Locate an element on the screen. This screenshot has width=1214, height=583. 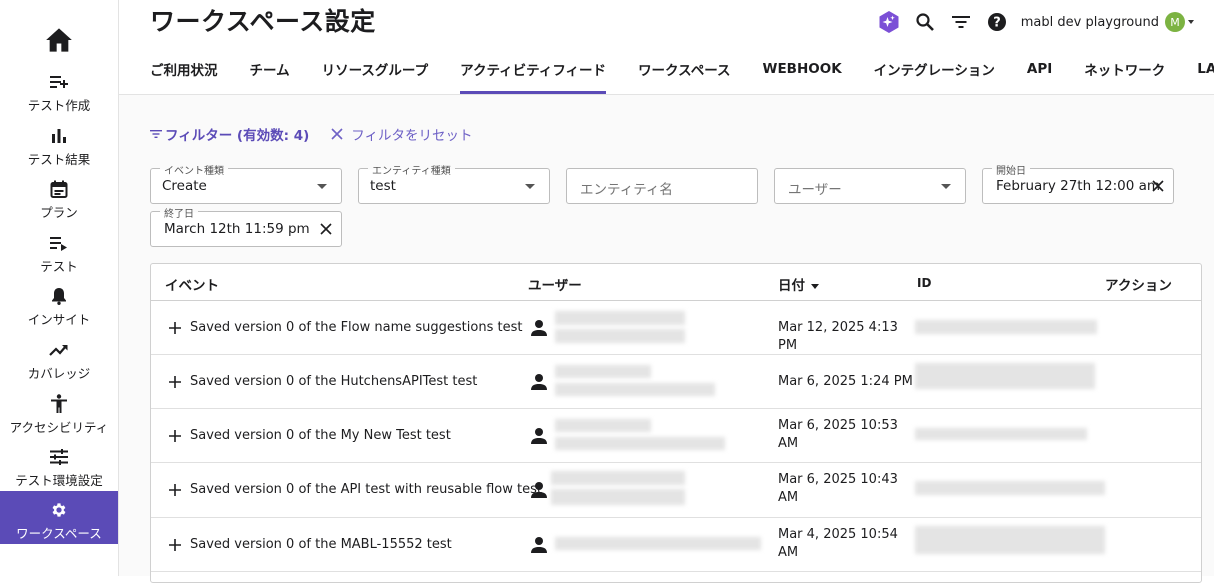
event-type-select: イベント種類 Create is located at coordinates (246, 183).